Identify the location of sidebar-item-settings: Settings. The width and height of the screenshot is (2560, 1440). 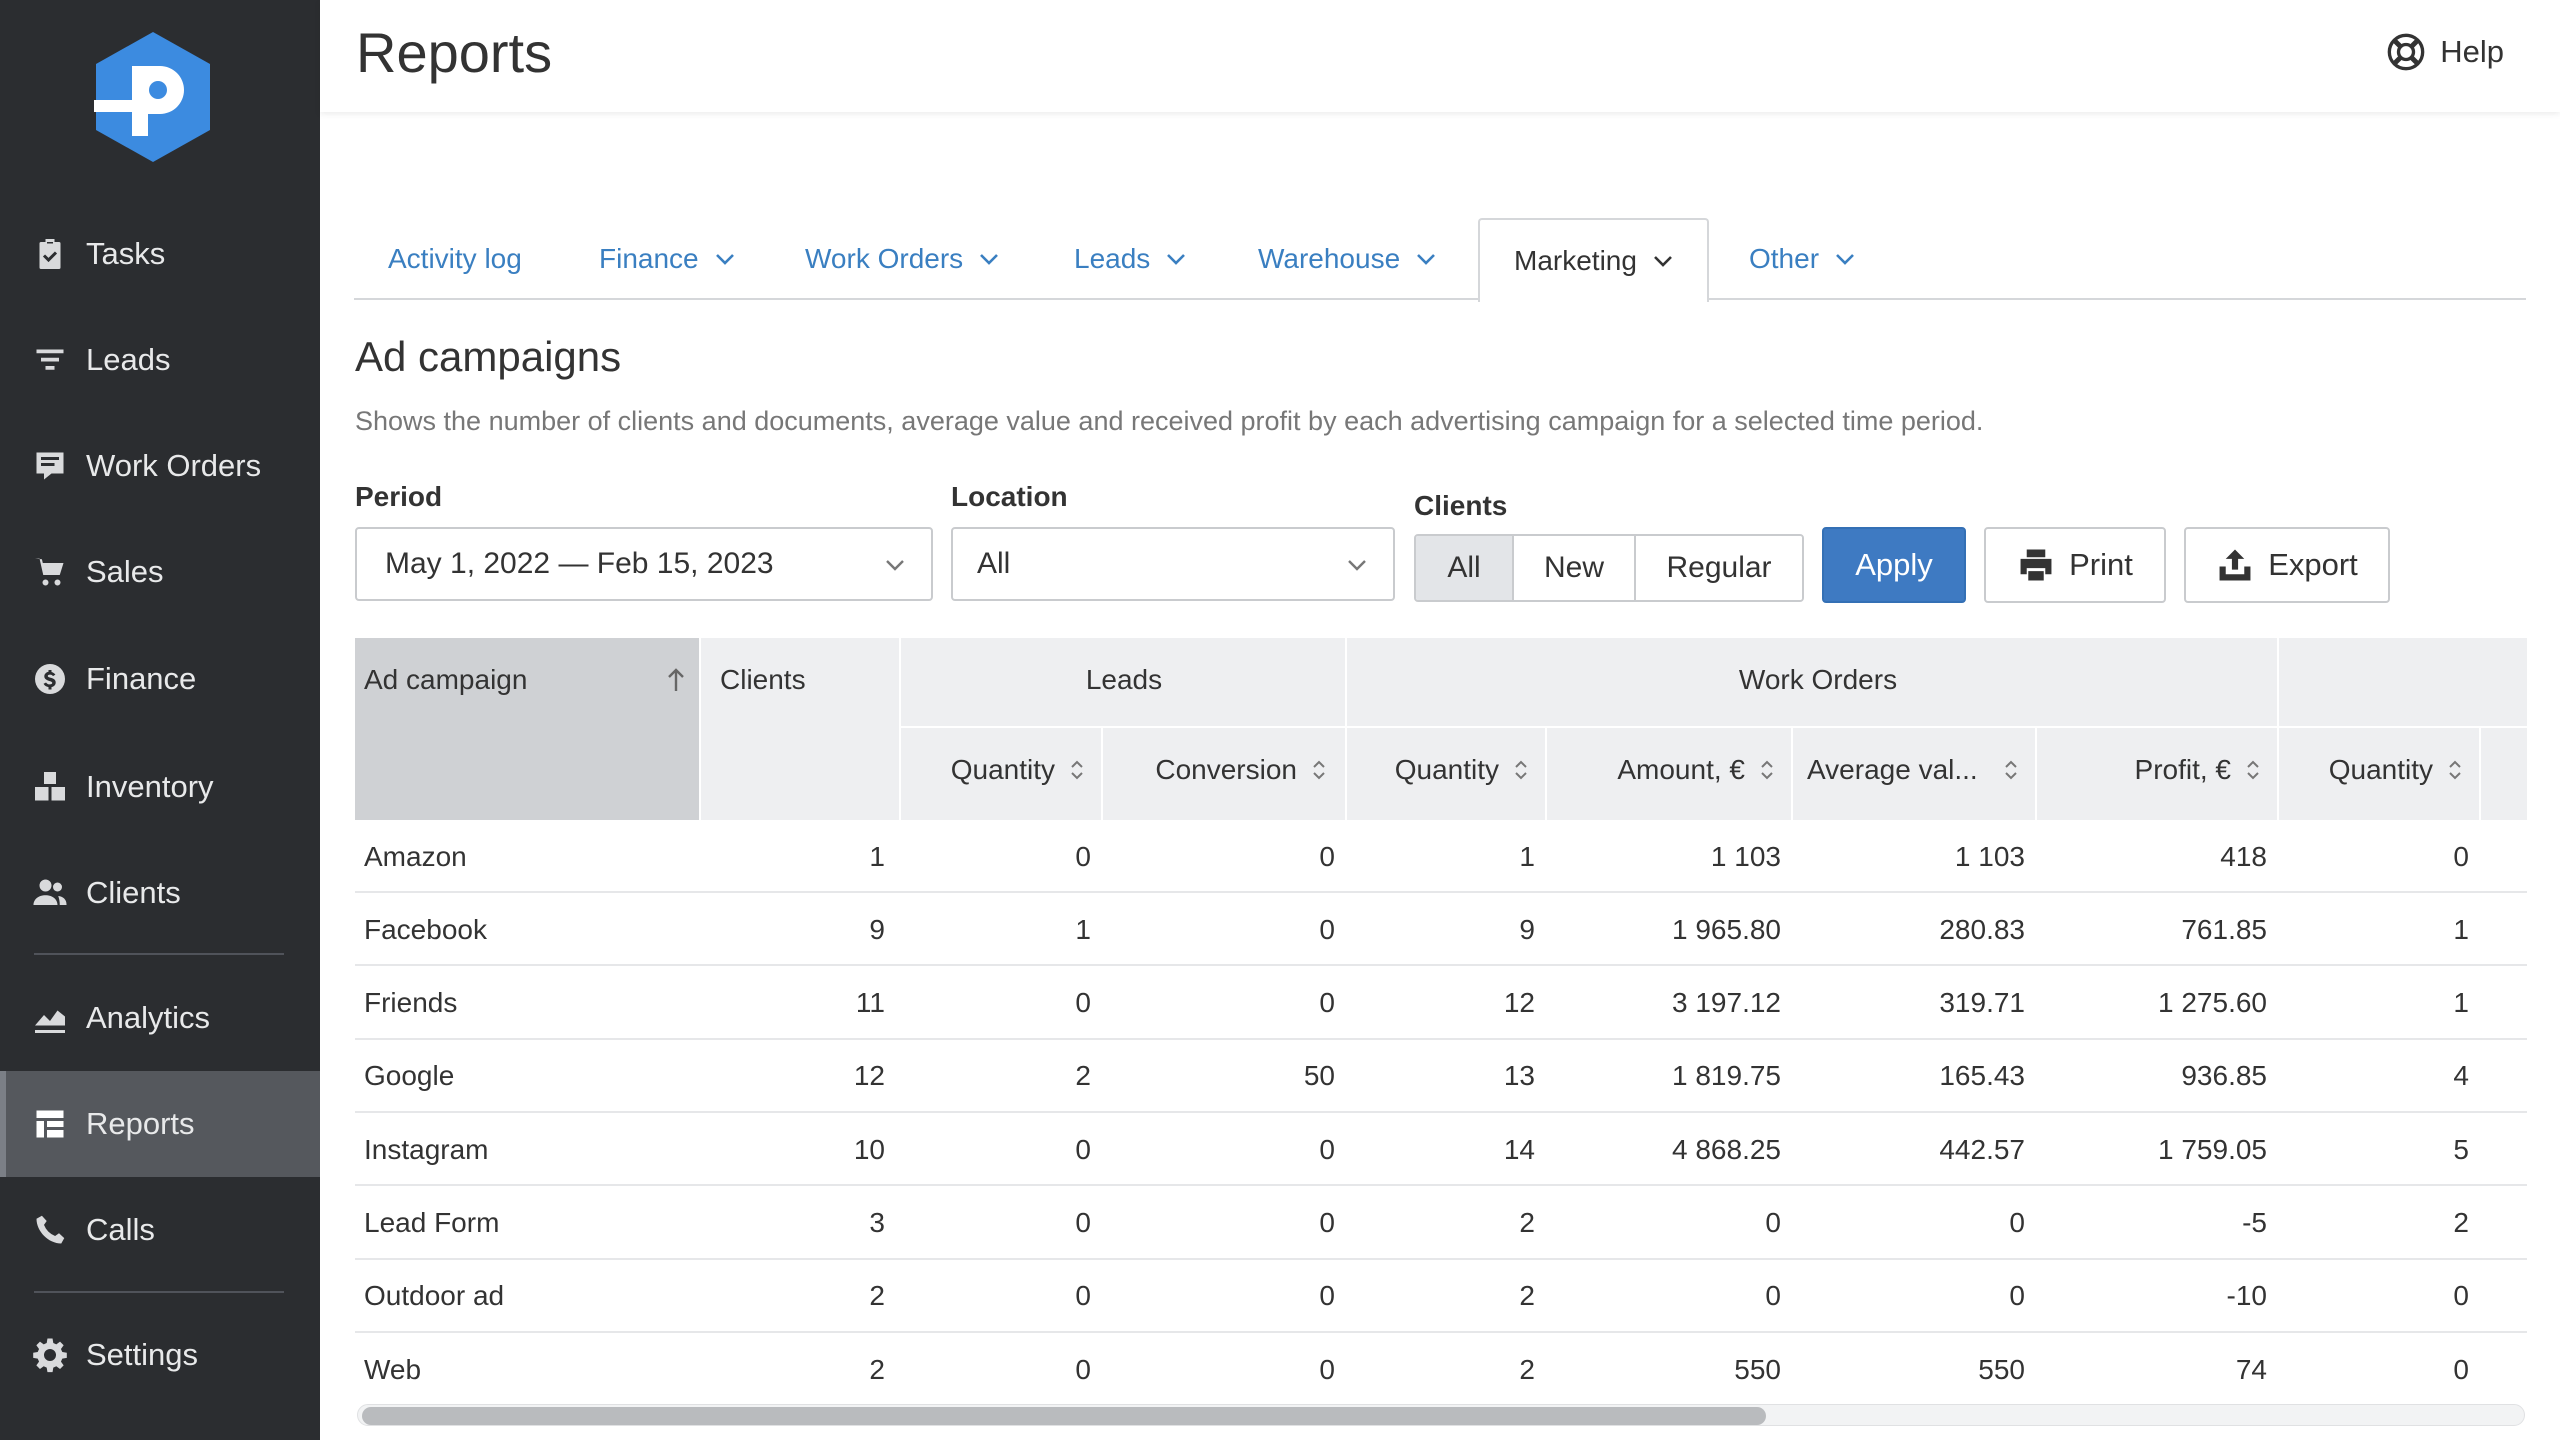
(160, 1355).